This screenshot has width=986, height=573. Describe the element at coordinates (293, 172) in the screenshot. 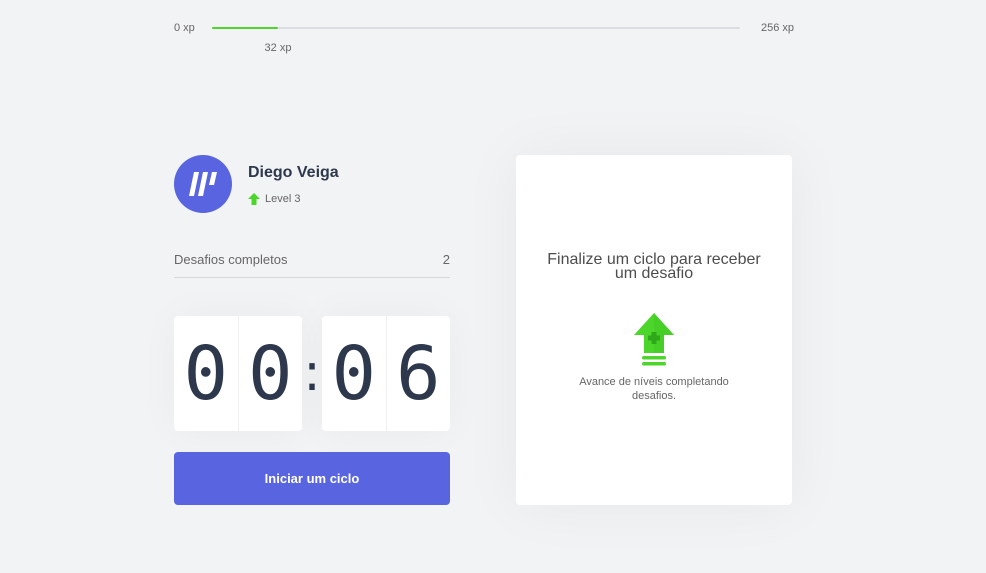

I see `profile-name: Diego Veiga` at that location.